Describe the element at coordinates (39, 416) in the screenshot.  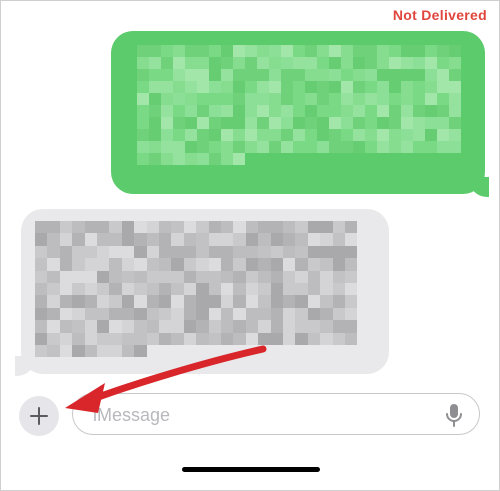
I see `add-attachment-button` at that location.